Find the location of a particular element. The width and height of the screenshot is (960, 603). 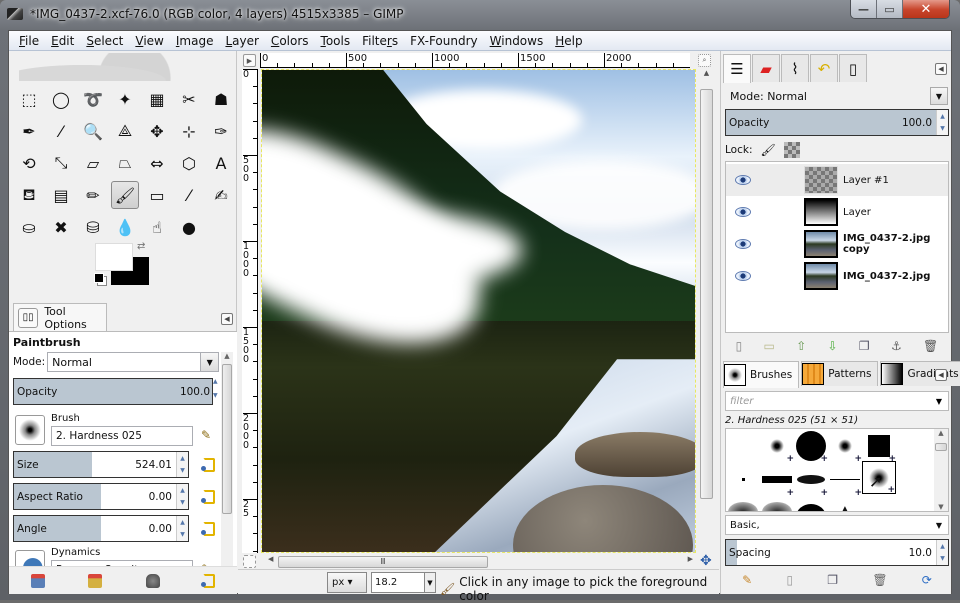

refresh-brushes-icon: ⟳ is located at coordinates (927, 580).